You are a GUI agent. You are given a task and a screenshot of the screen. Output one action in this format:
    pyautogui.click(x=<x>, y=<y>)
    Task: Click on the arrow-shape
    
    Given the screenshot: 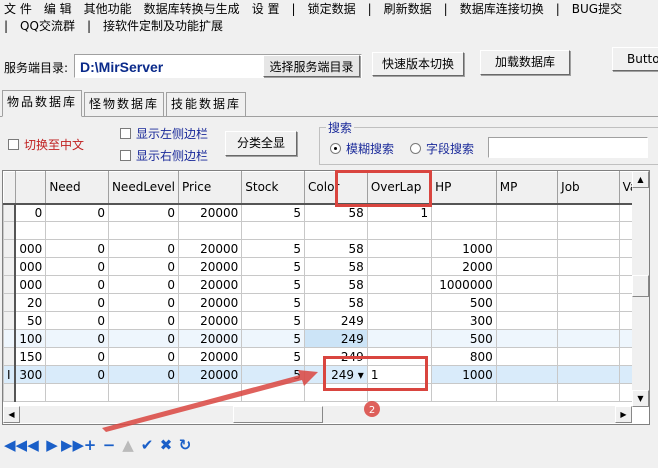 What is the action you would take?
    pyautogui.click(x=210, y=401)
    